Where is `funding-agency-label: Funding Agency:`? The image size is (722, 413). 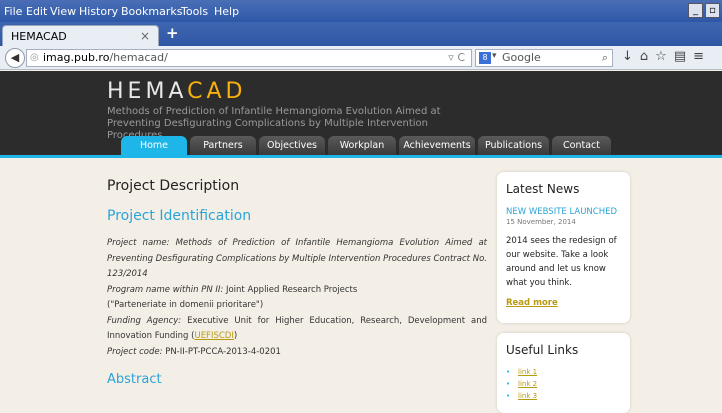
funding-agency-label: Funding Agency: is located at coordinates (144, 320).